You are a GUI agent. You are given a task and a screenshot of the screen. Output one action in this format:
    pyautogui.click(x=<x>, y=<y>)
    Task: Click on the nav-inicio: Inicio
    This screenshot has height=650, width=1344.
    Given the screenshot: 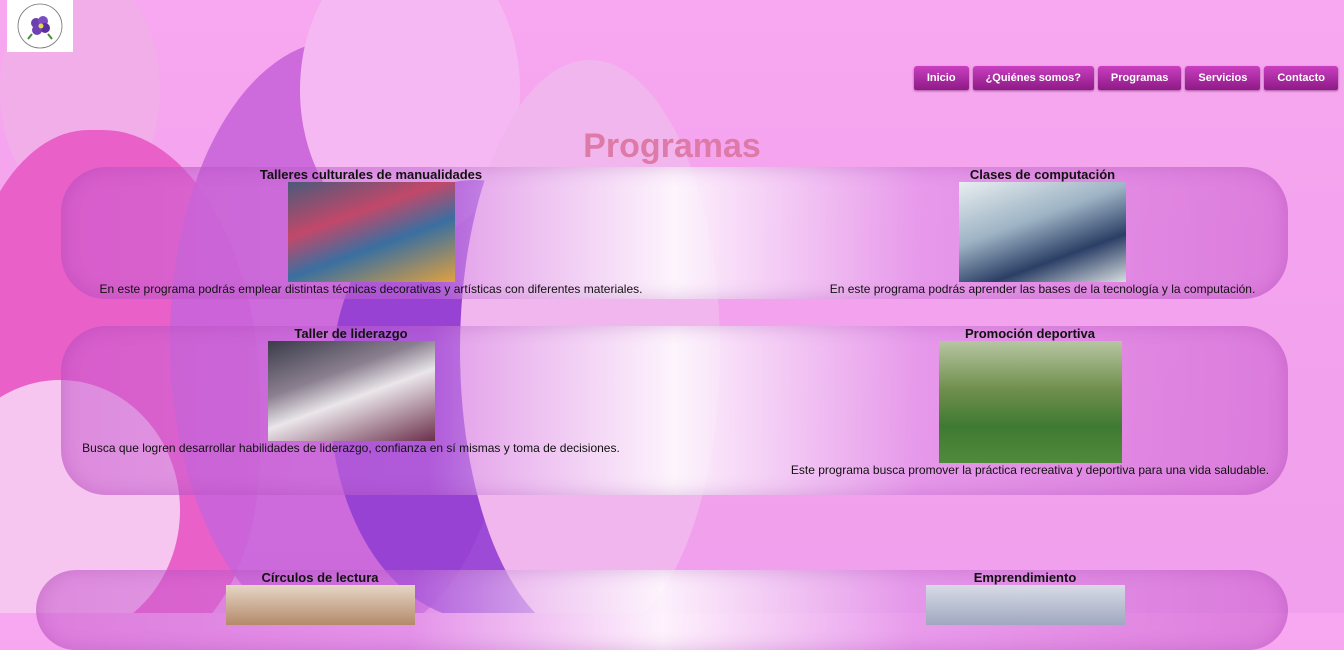 What is the action you would take?
    pyautogui.click(x=941, y=78)
    